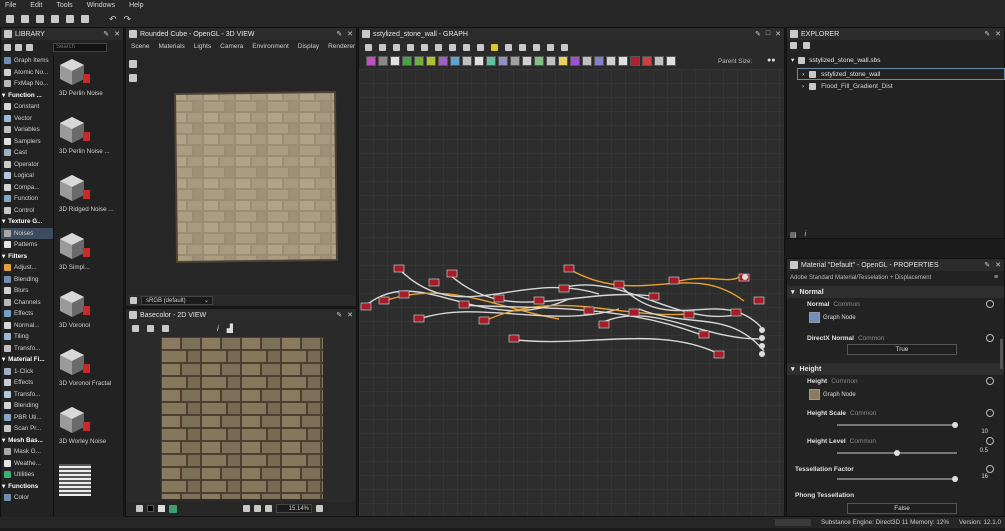 This screenshot has width=1005, height=531. Describe the element at coordinates (75, 480) in the screenshot. I see `noise-preview-thumbnail` at that location.